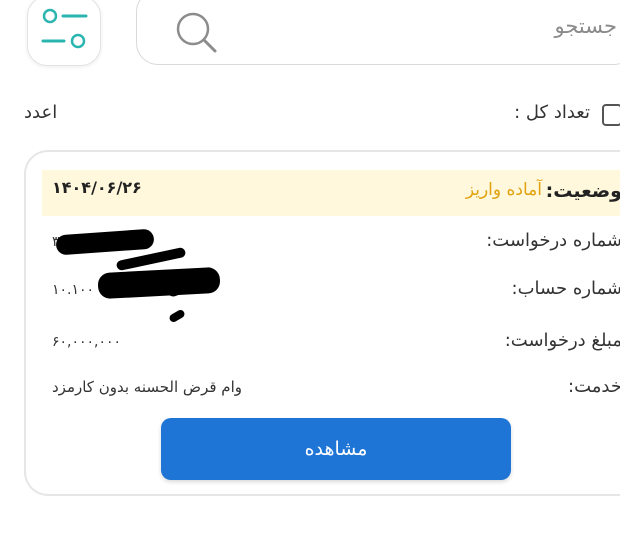  Describe the element at coordinates (331, 193) in the screenshot. I see `status-bar: وضعیت: آماده واریز ۱۴۰۴/۰۶/۲۶` at that location.